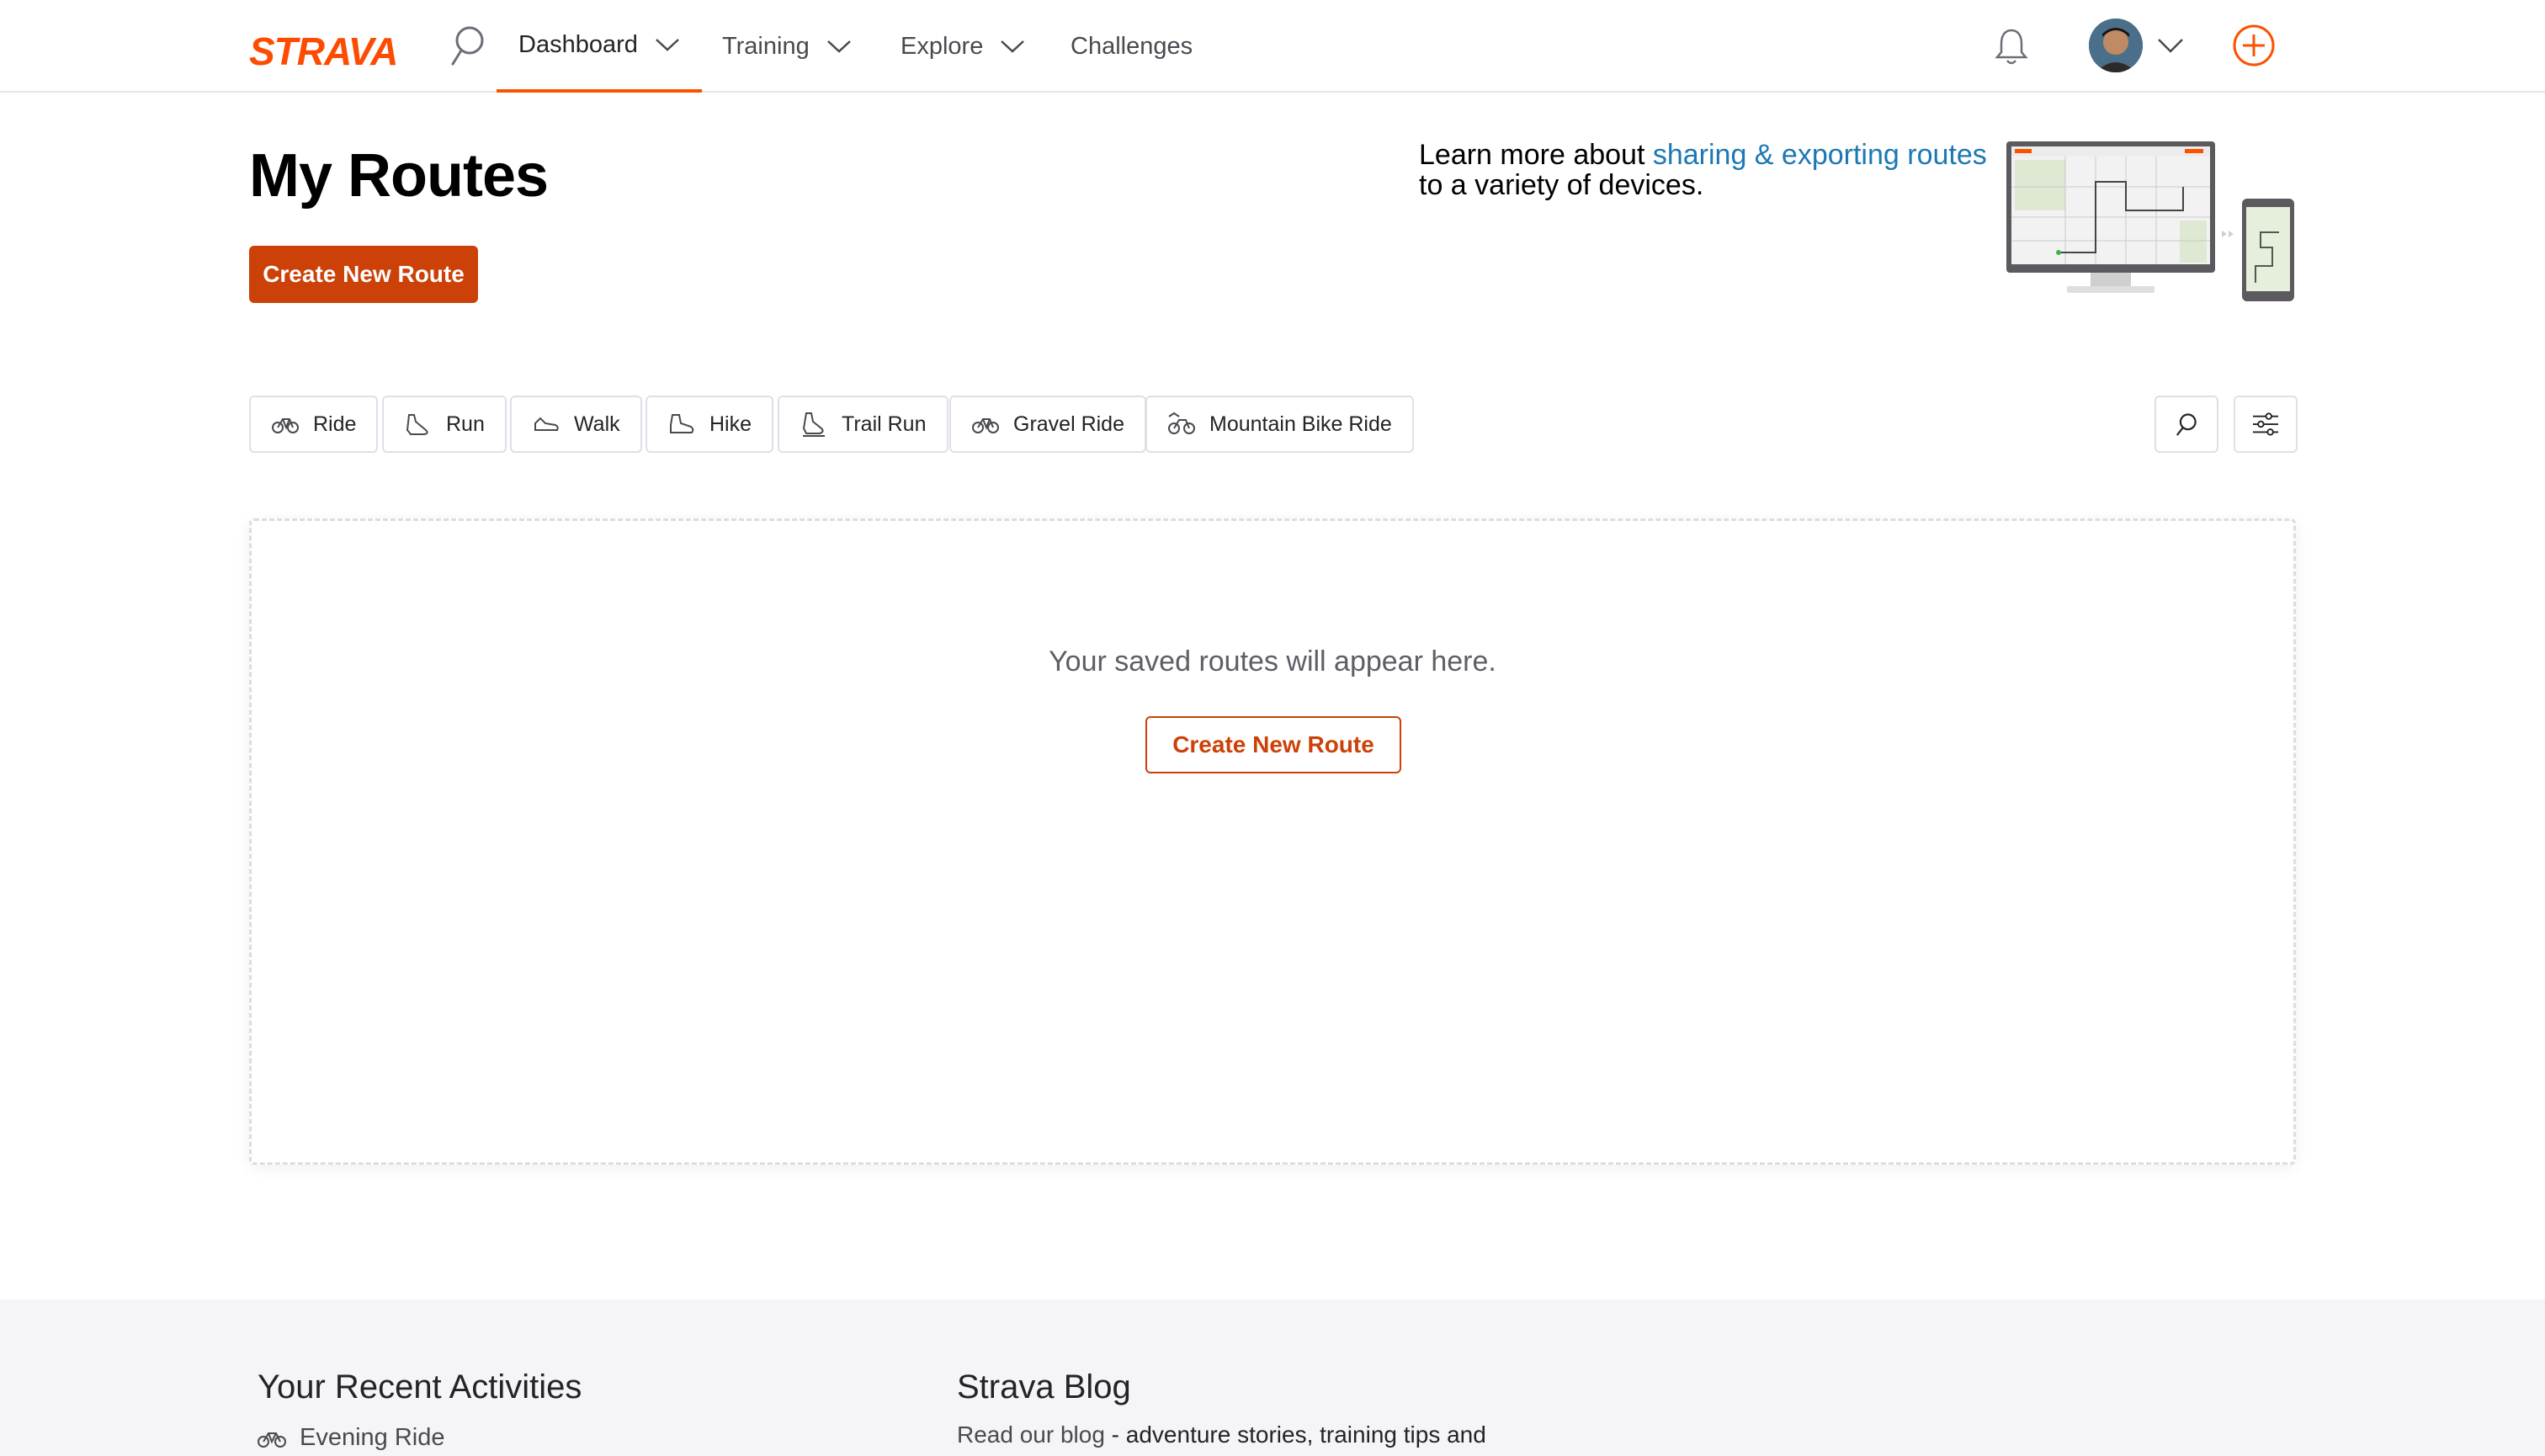 This screenshot has width=2545, height=1456. I want to click on filter-chip-hike: Hike, so click(710, 425).